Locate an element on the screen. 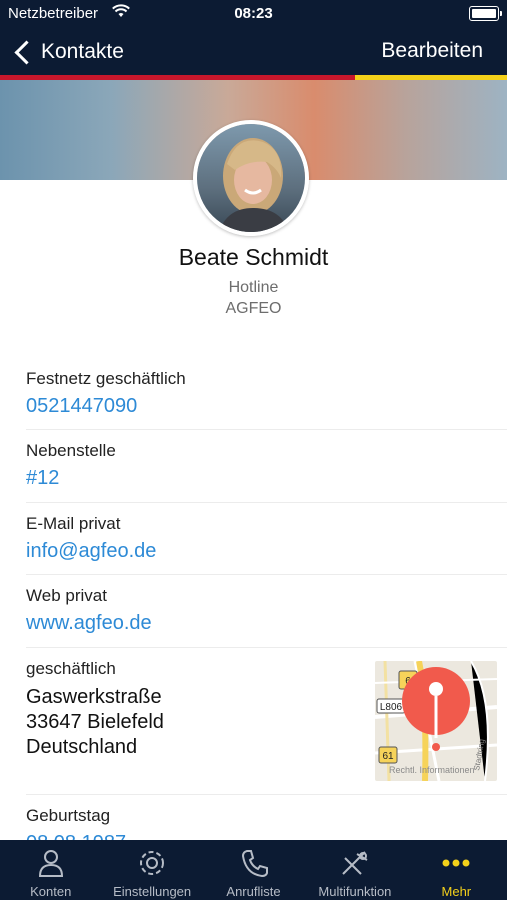 The height and width of the screenshot is (900, 507). tab-label: Einstellungen is located at coordinates (152, 891).